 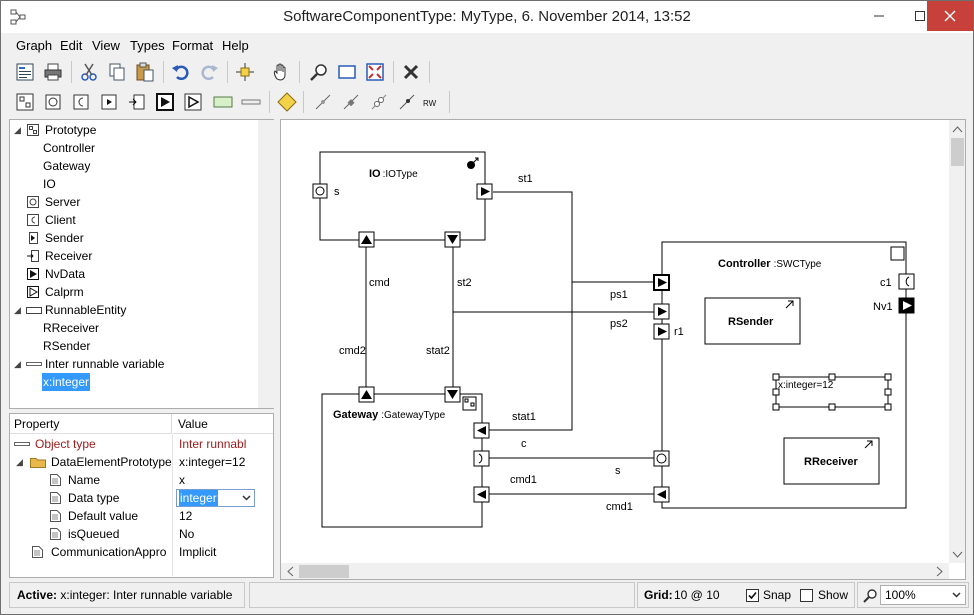 I want to click on label-cmd: cmd, so click(x=379, y=283).